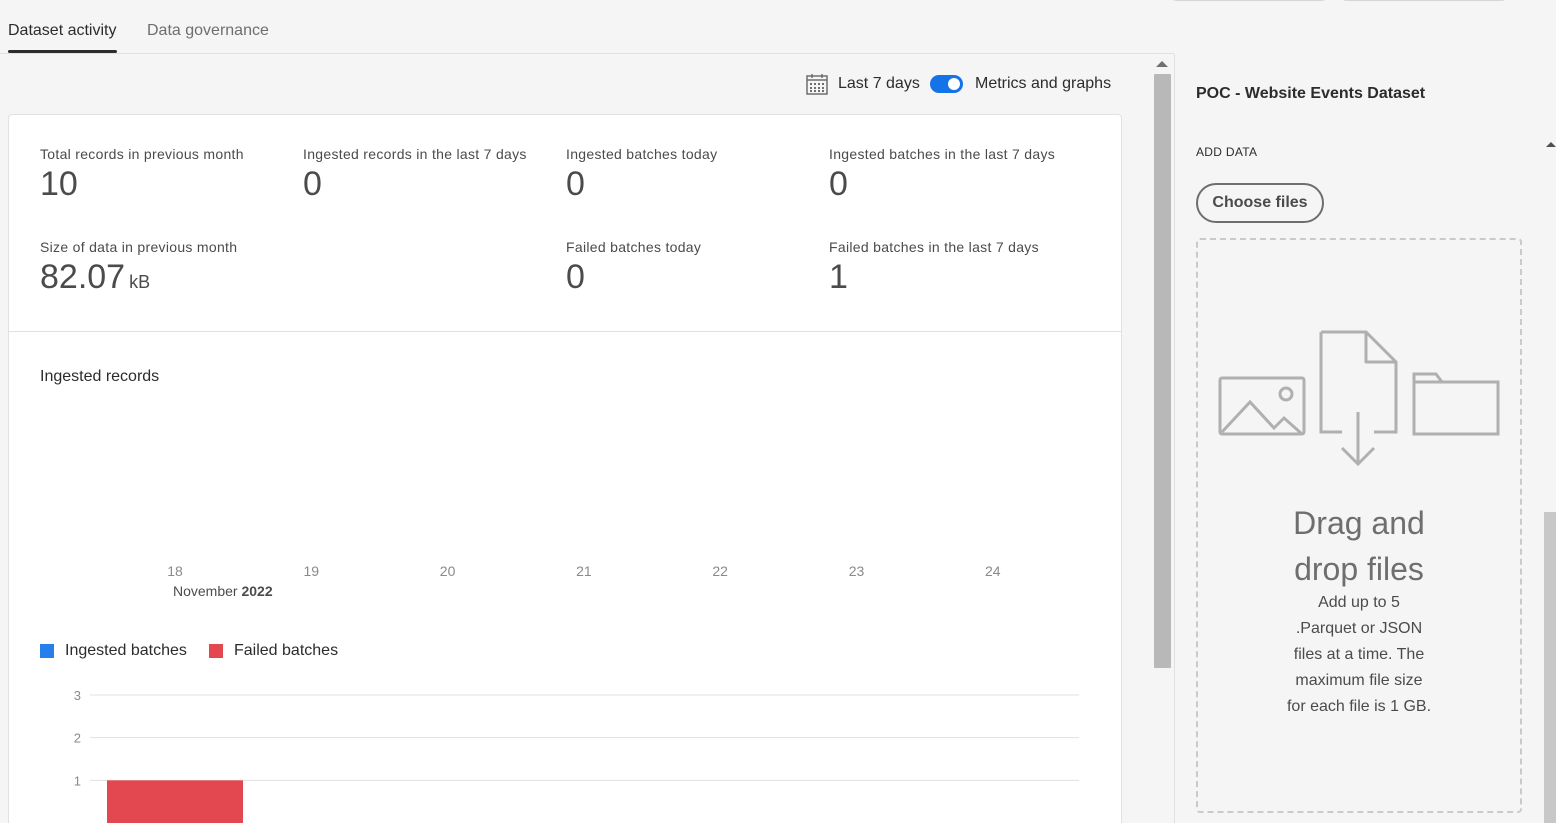 This screenshot has height=823, width=1556. I want to click on metric-value: 10, so click(59, 184).